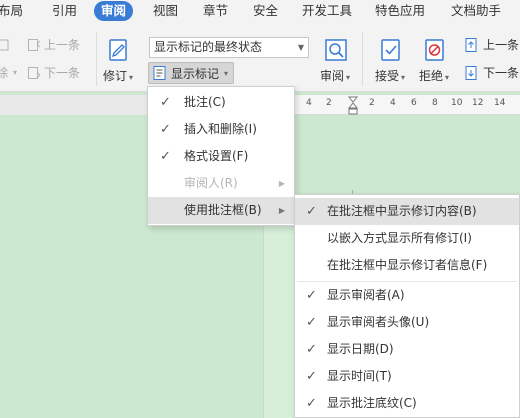  What do you see at coordinates (195, 73) in the screenshot?
I see `show-markup-label: 显示标记` at bounding box center [195, 73].